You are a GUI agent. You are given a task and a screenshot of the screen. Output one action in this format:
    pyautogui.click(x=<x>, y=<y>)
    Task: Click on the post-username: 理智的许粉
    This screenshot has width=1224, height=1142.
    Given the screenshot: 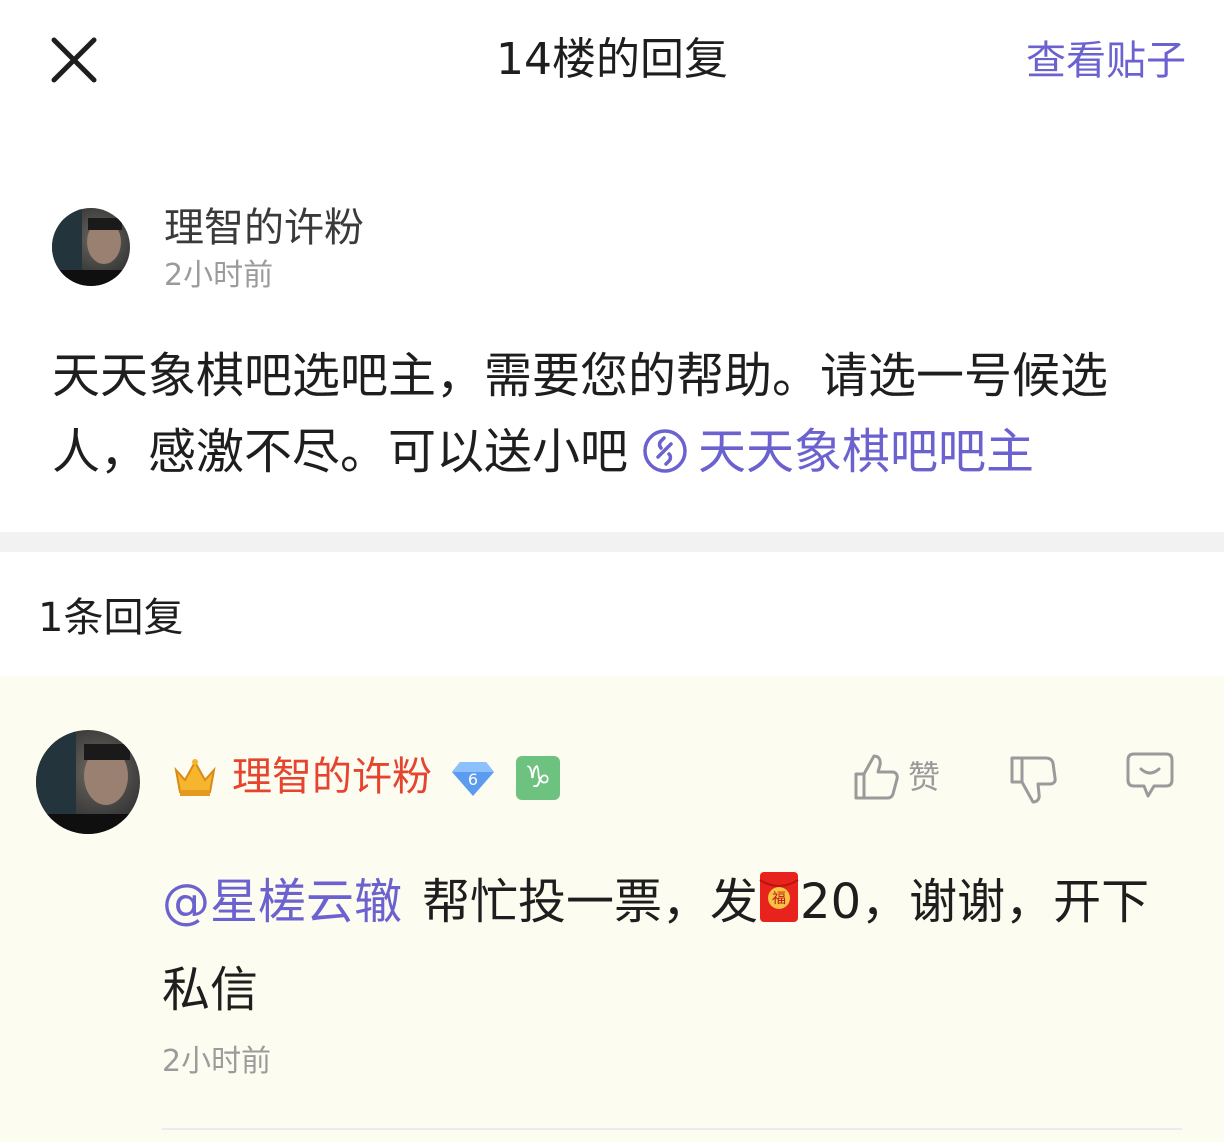 What is the action you would take?
    pyautogui.click(x=264, y=228)
    